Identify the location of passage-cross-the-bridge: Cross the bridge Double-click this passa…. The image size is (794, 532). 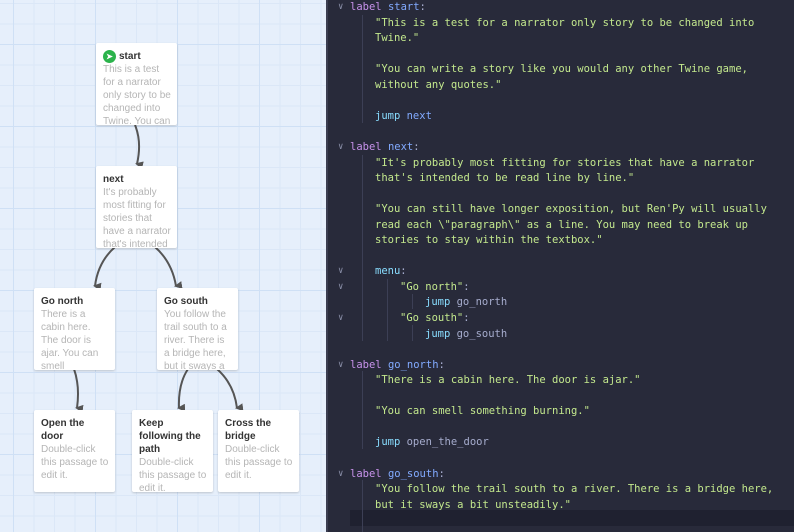
(258, 451).